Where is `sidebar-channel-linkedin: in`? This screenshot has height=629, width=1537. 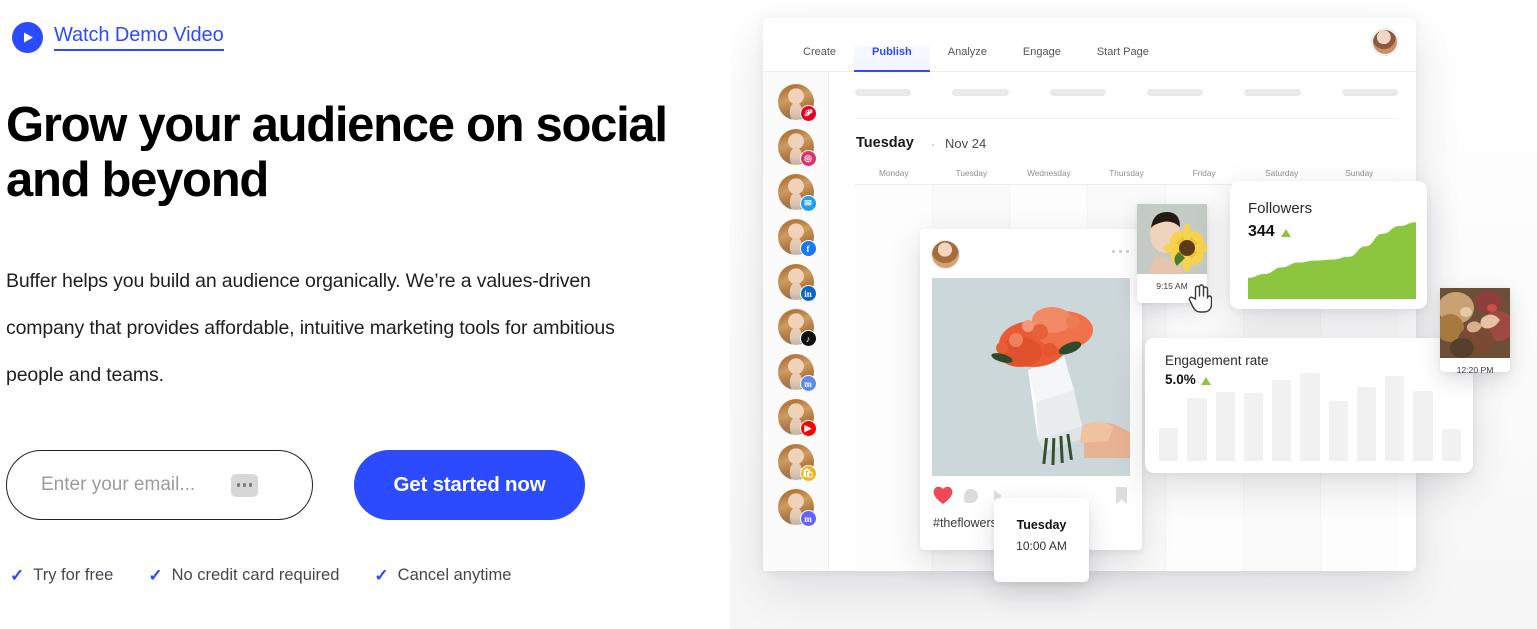
sidebar-channel-linkedin: in is located at coordinates (797, 283).